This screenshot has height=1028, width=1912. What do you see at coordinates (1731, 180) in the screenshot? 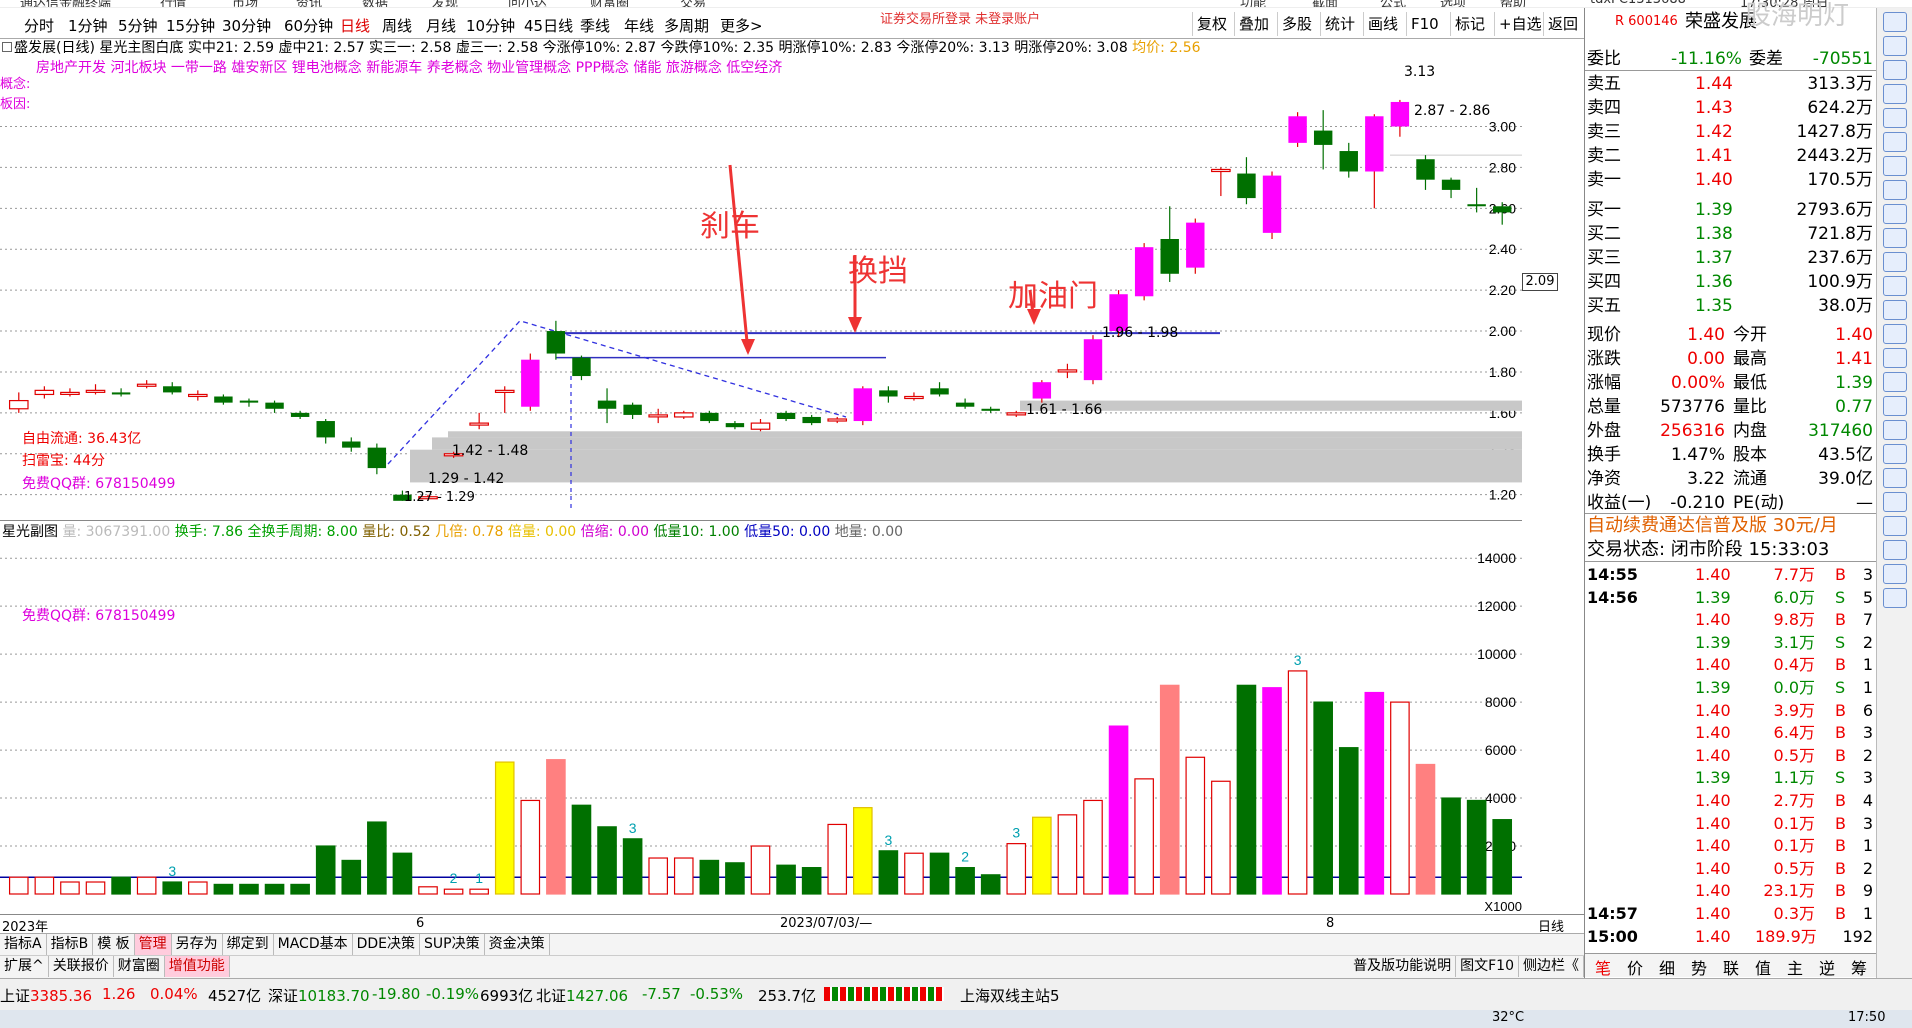
I see `ask-row: 卖一 1.40 170.5万` at bounding box center [1731, 180].